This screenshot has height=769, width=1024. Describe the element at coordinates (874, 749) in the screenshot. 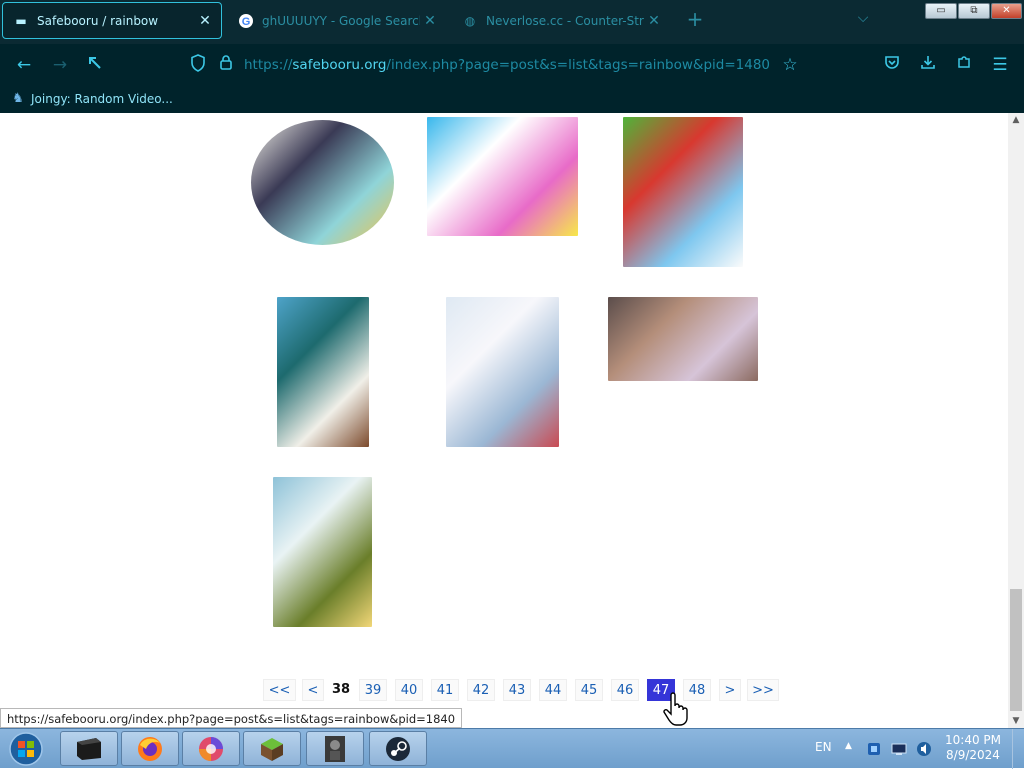

I see `tray-security-icon` at that location.